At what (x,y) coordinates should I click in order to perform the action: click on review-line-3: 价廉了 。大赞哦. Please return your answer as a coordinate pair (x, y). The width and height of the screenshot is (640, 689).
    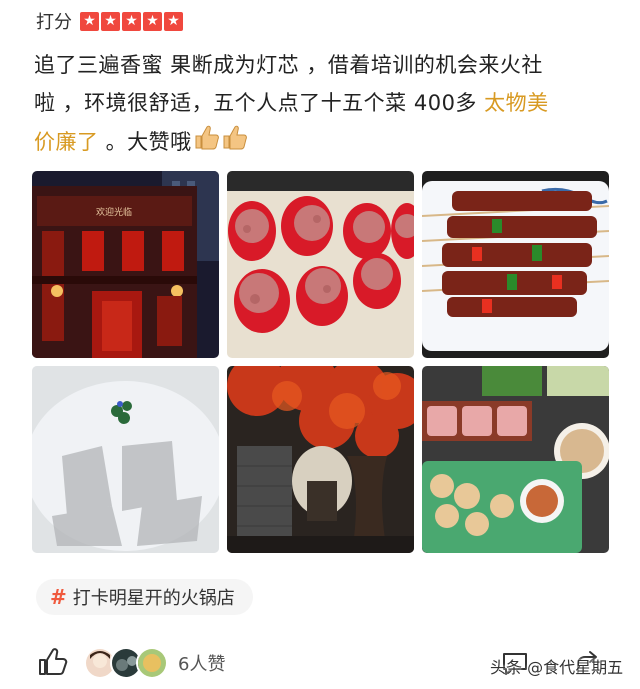
    Looking at the image, I should click on (324, 143).